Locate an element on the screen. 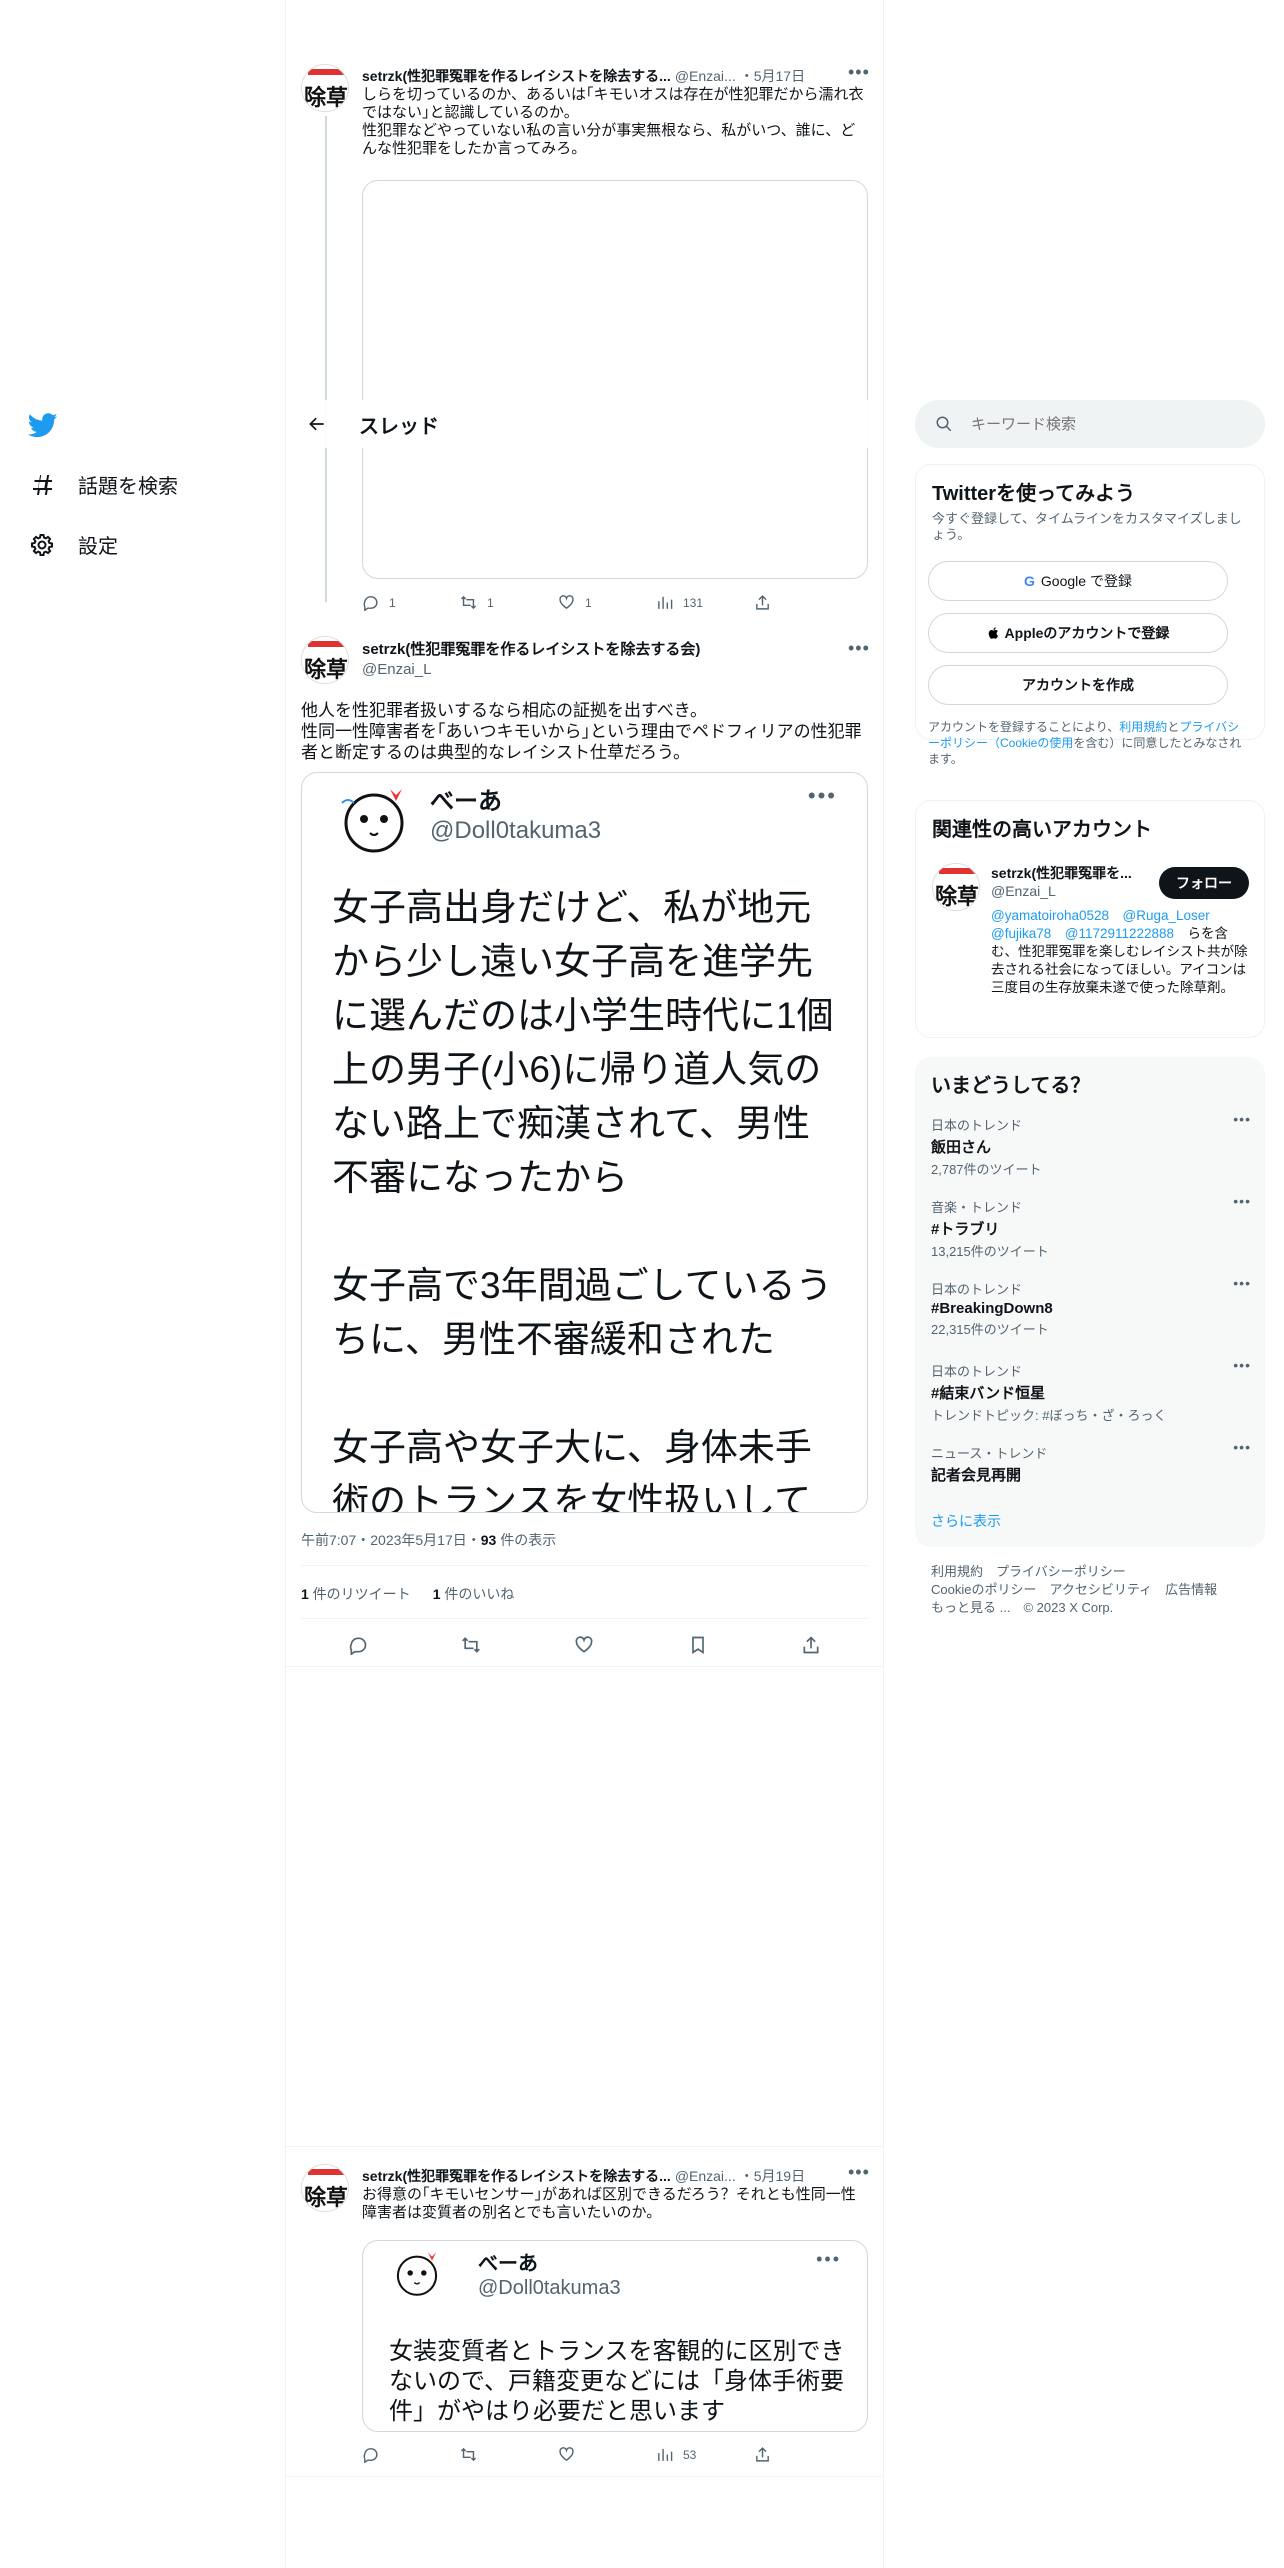  nav-explore: 話題を検索 is located at coordinates (104, 484).